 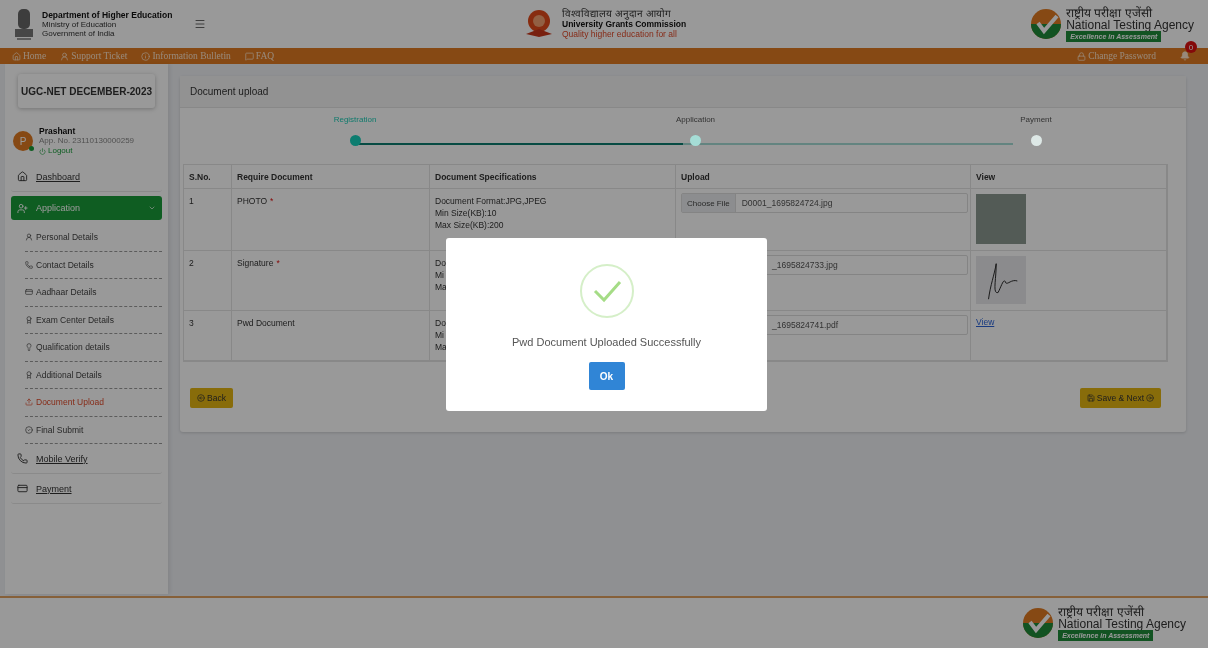 I want to click on department-subtitle: Government of India, so click(x=79, y=33).